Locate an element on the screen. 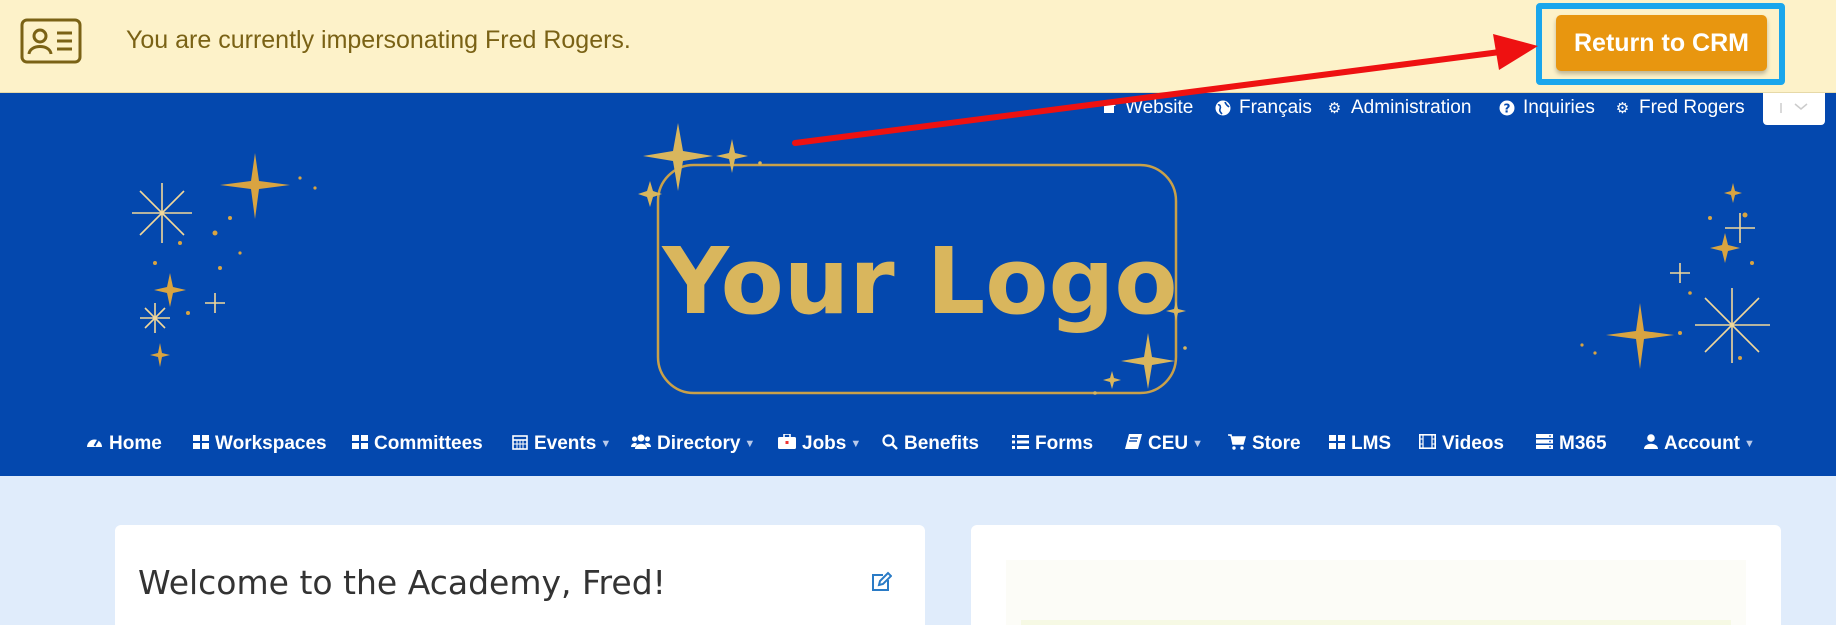 The height and width of the screenshot is (625, 1836). nav-item-directory: Directory ▼ is located at coordinates (693, 444).